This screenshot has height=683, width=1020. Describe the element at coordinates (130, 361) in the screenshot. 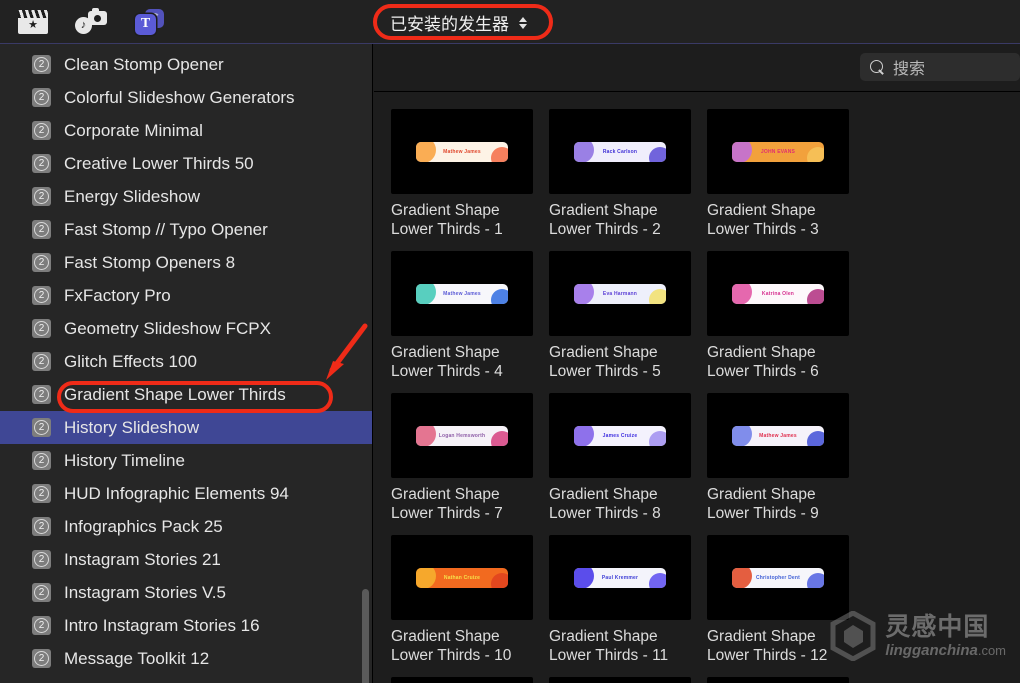

I see `sidebar-item-label: Glitch Effects 100` at that location.